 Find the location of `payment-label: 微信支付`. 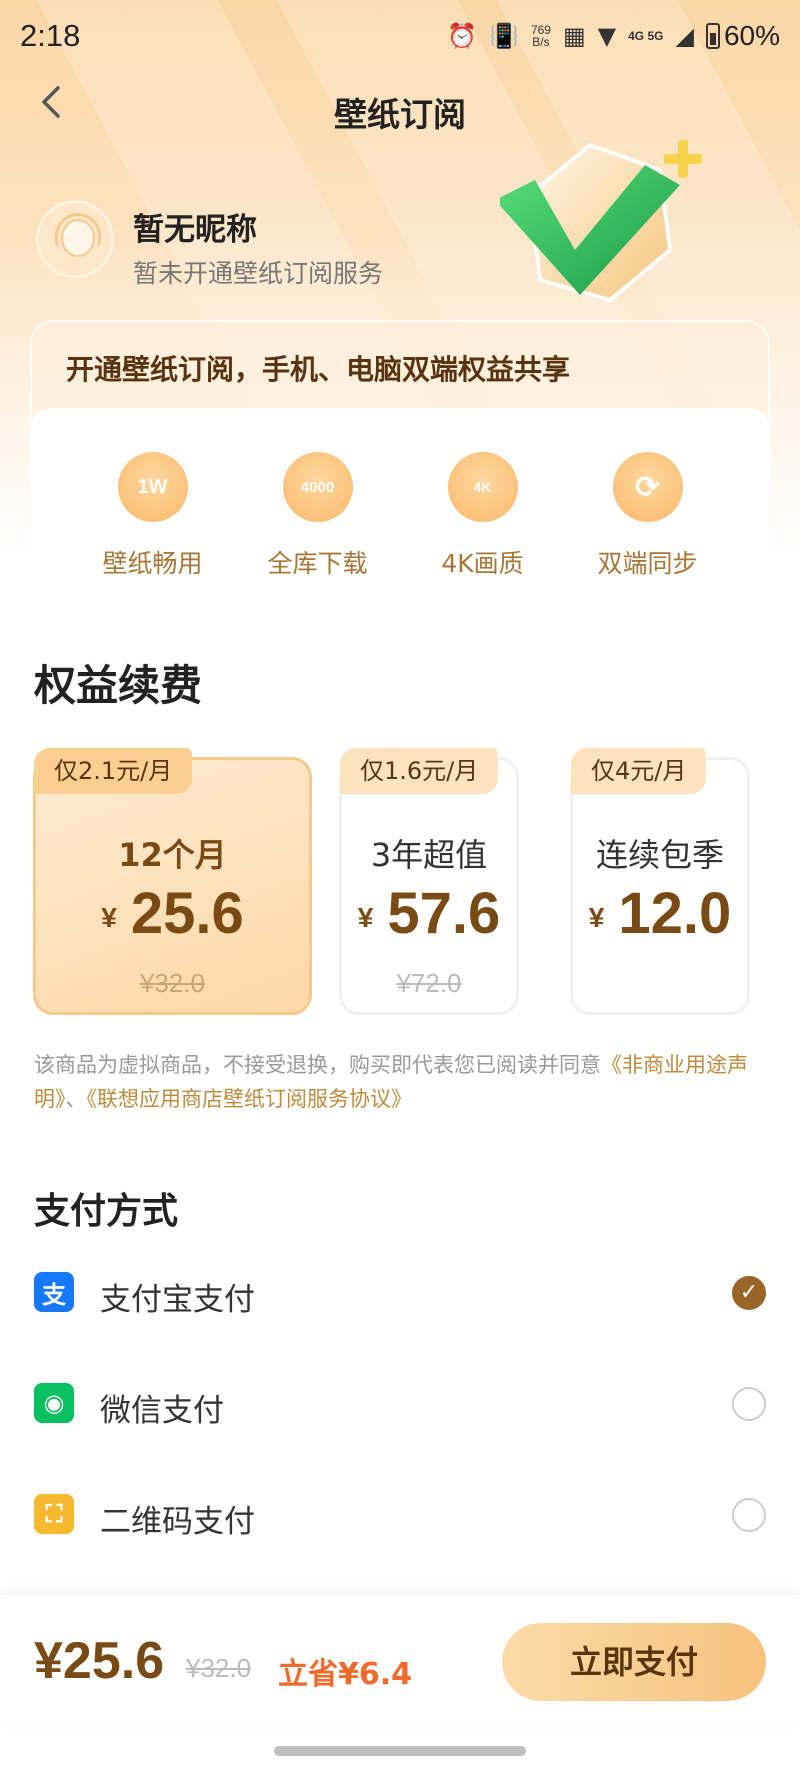

payment-label: 微信支付 is located at coordinates (162, 1411).